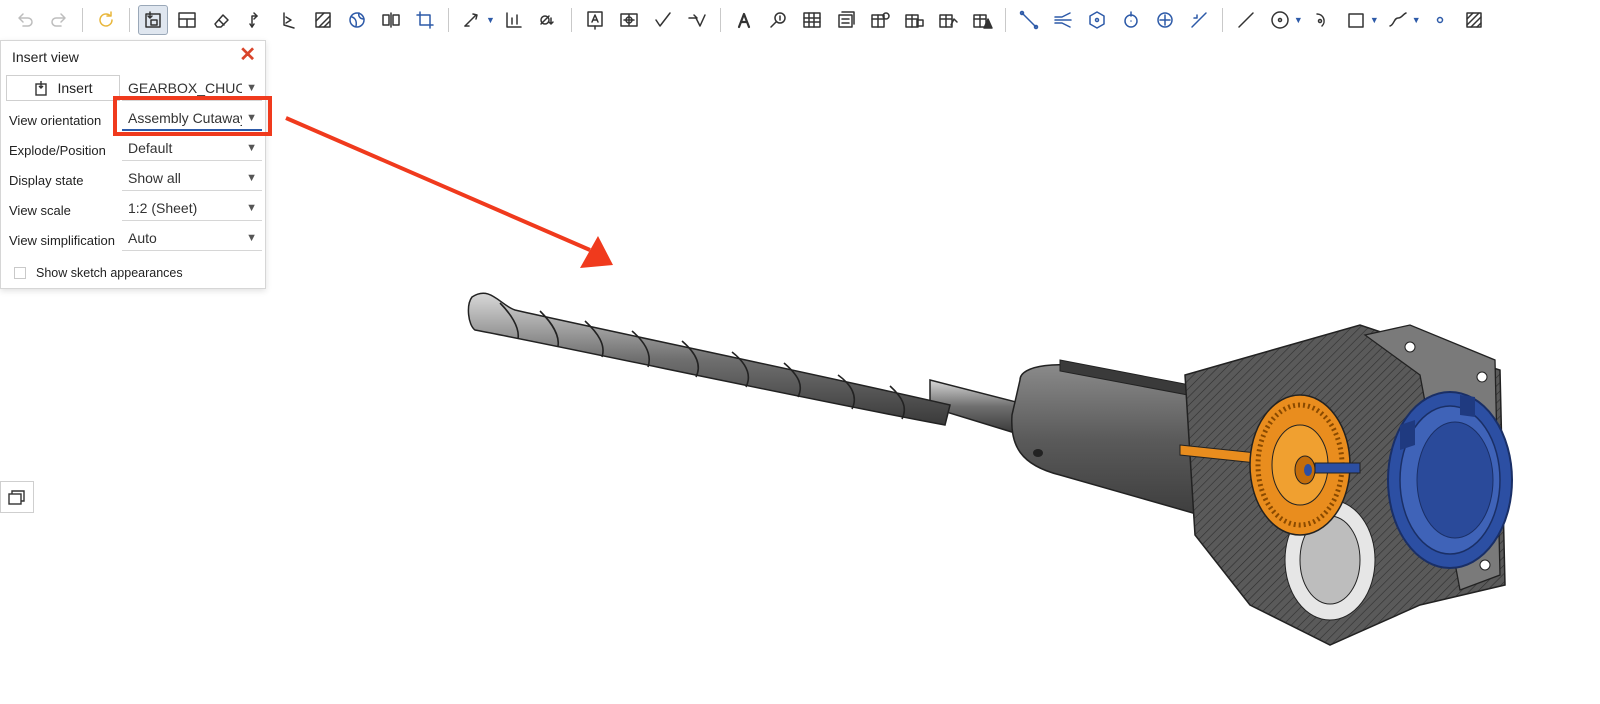 The width and height of the screenshot is (1600, 704). I want to click on view-simplification-label: View simplification, so click(62, 240).